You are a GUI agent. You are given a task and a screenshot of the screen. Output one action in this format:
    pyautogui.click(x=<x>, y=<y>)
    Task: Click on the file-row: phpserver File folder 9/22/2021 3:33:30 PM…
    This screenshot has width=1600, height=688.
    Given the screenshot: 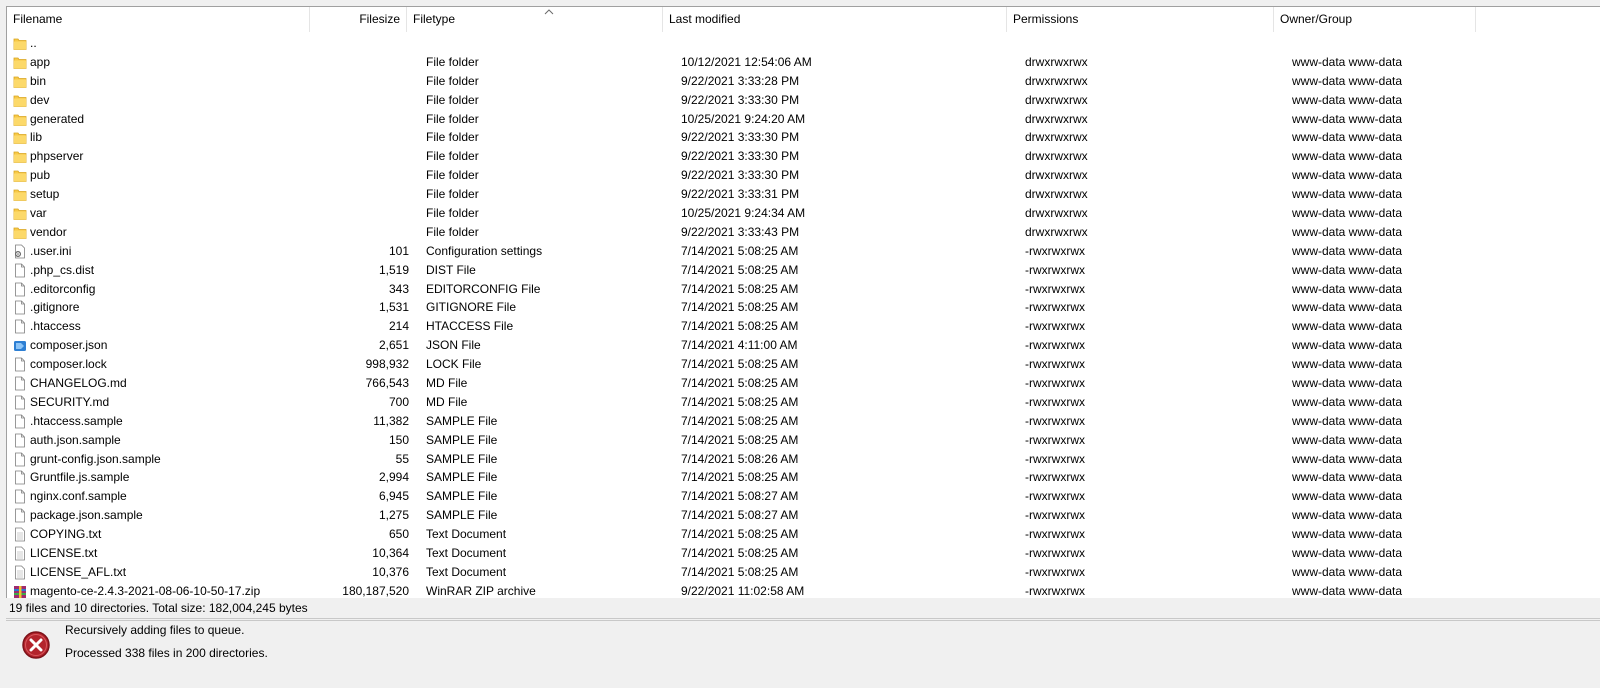 What is the action you would take?
    pyautogui.click(x=803, y=156)
    